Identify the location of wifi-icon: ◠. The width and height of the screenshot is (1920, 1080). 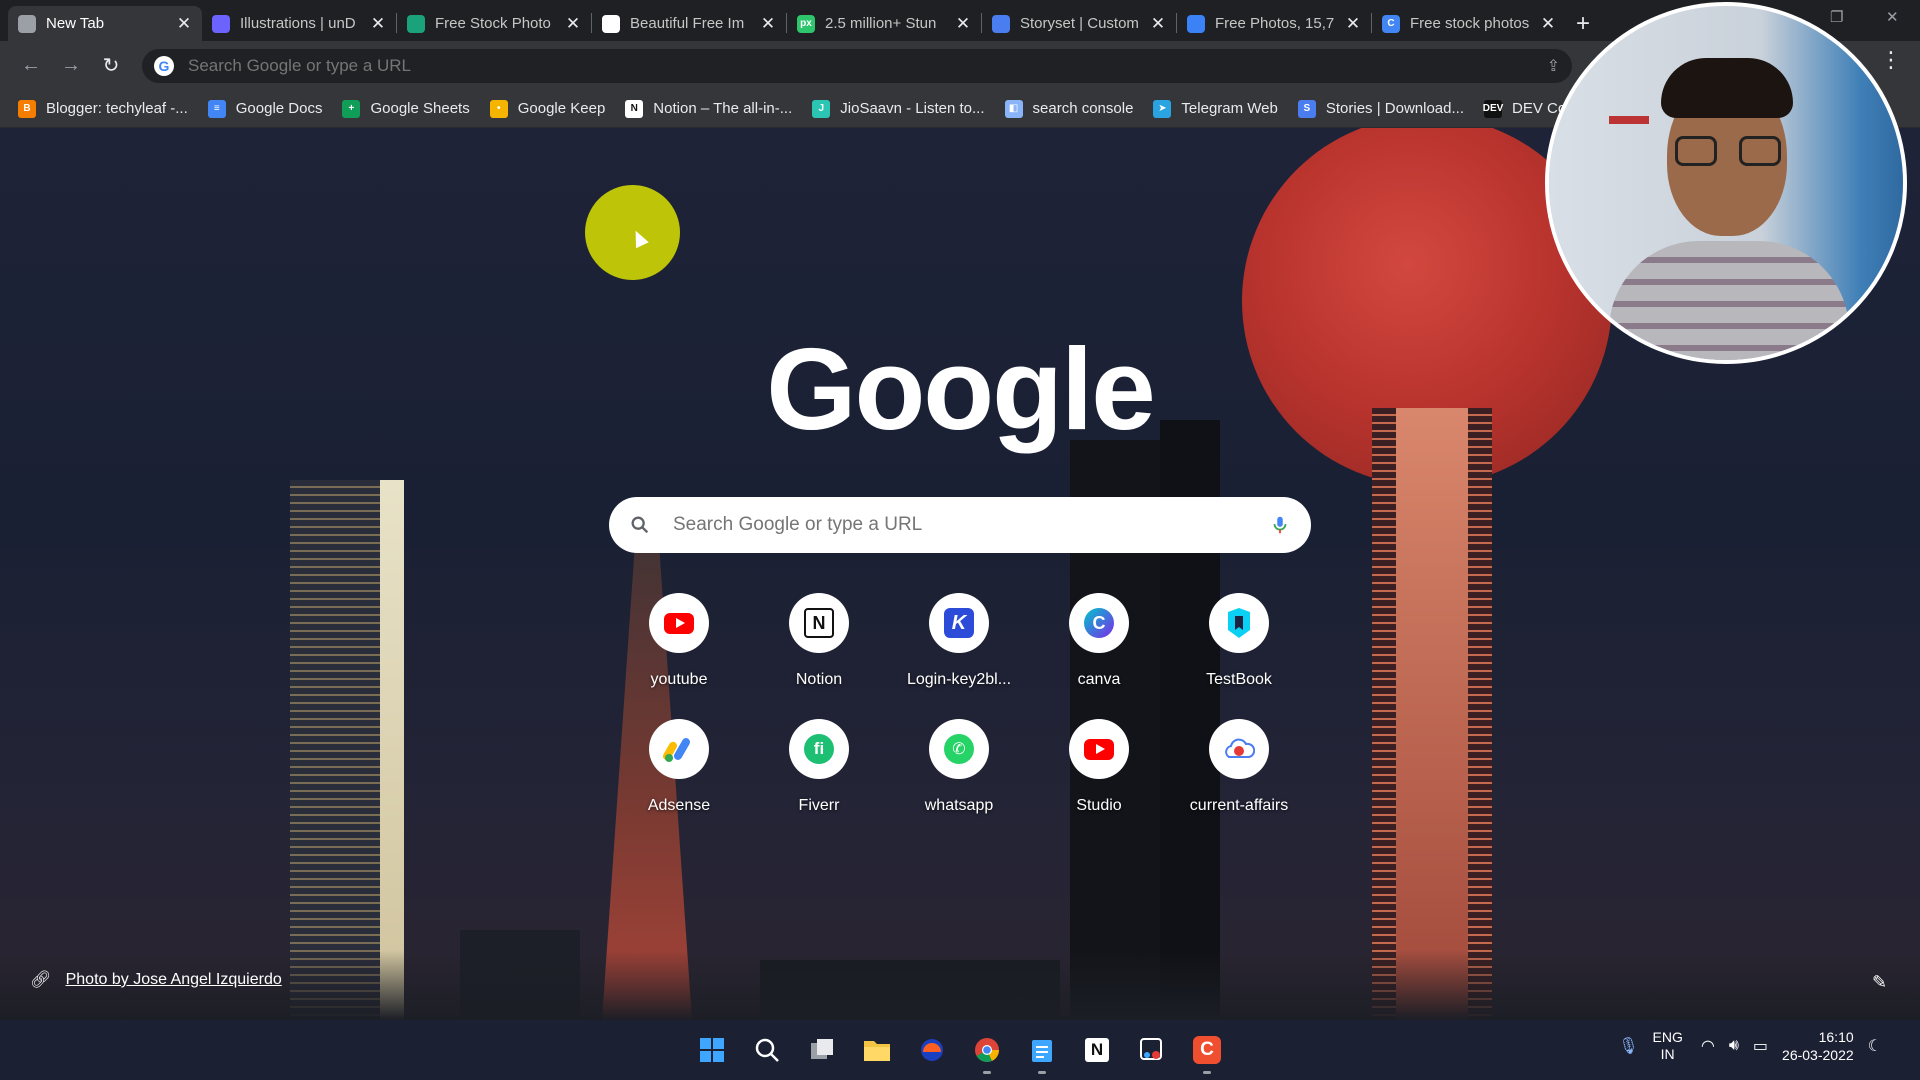
(1708, 1046).